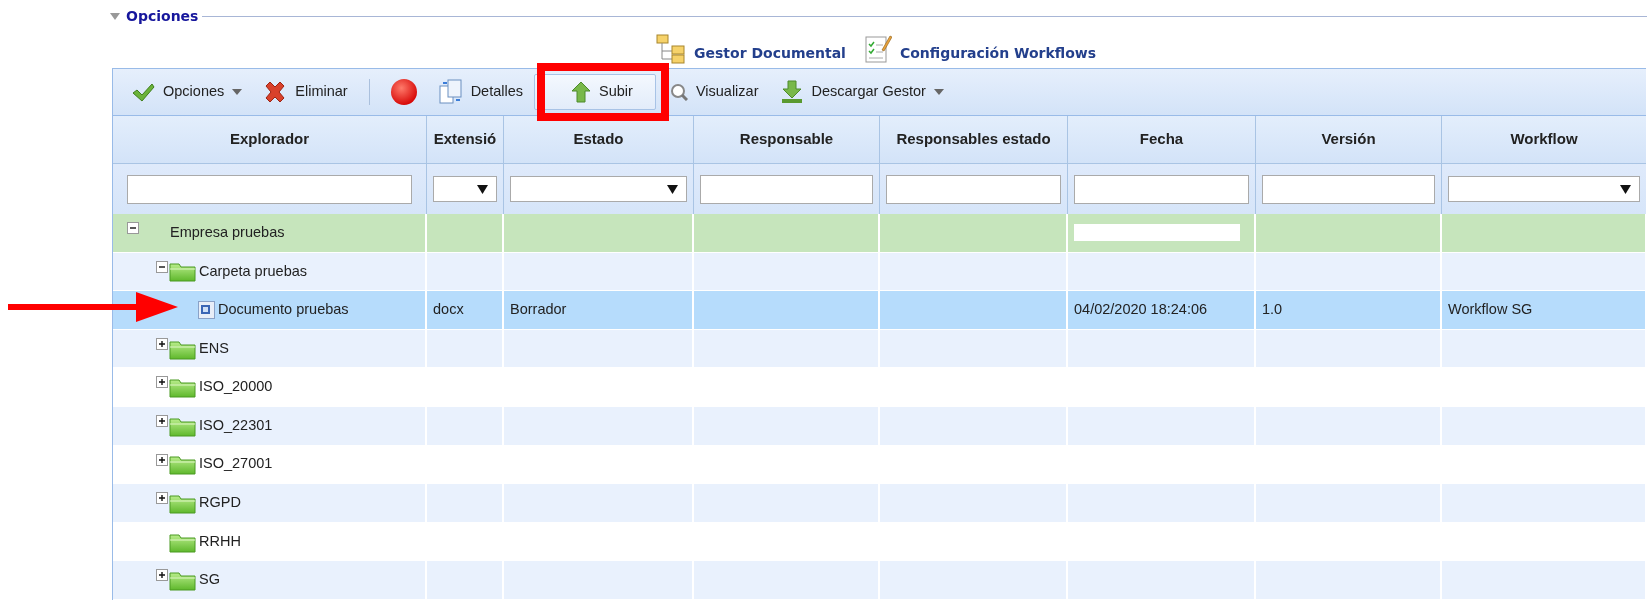 The image size is (1647, 605). What do you see at coordinates (861, 92) in the screenshot?
I see `toolbar-button: Descargar Gestor` at bounding box center [861, 92].